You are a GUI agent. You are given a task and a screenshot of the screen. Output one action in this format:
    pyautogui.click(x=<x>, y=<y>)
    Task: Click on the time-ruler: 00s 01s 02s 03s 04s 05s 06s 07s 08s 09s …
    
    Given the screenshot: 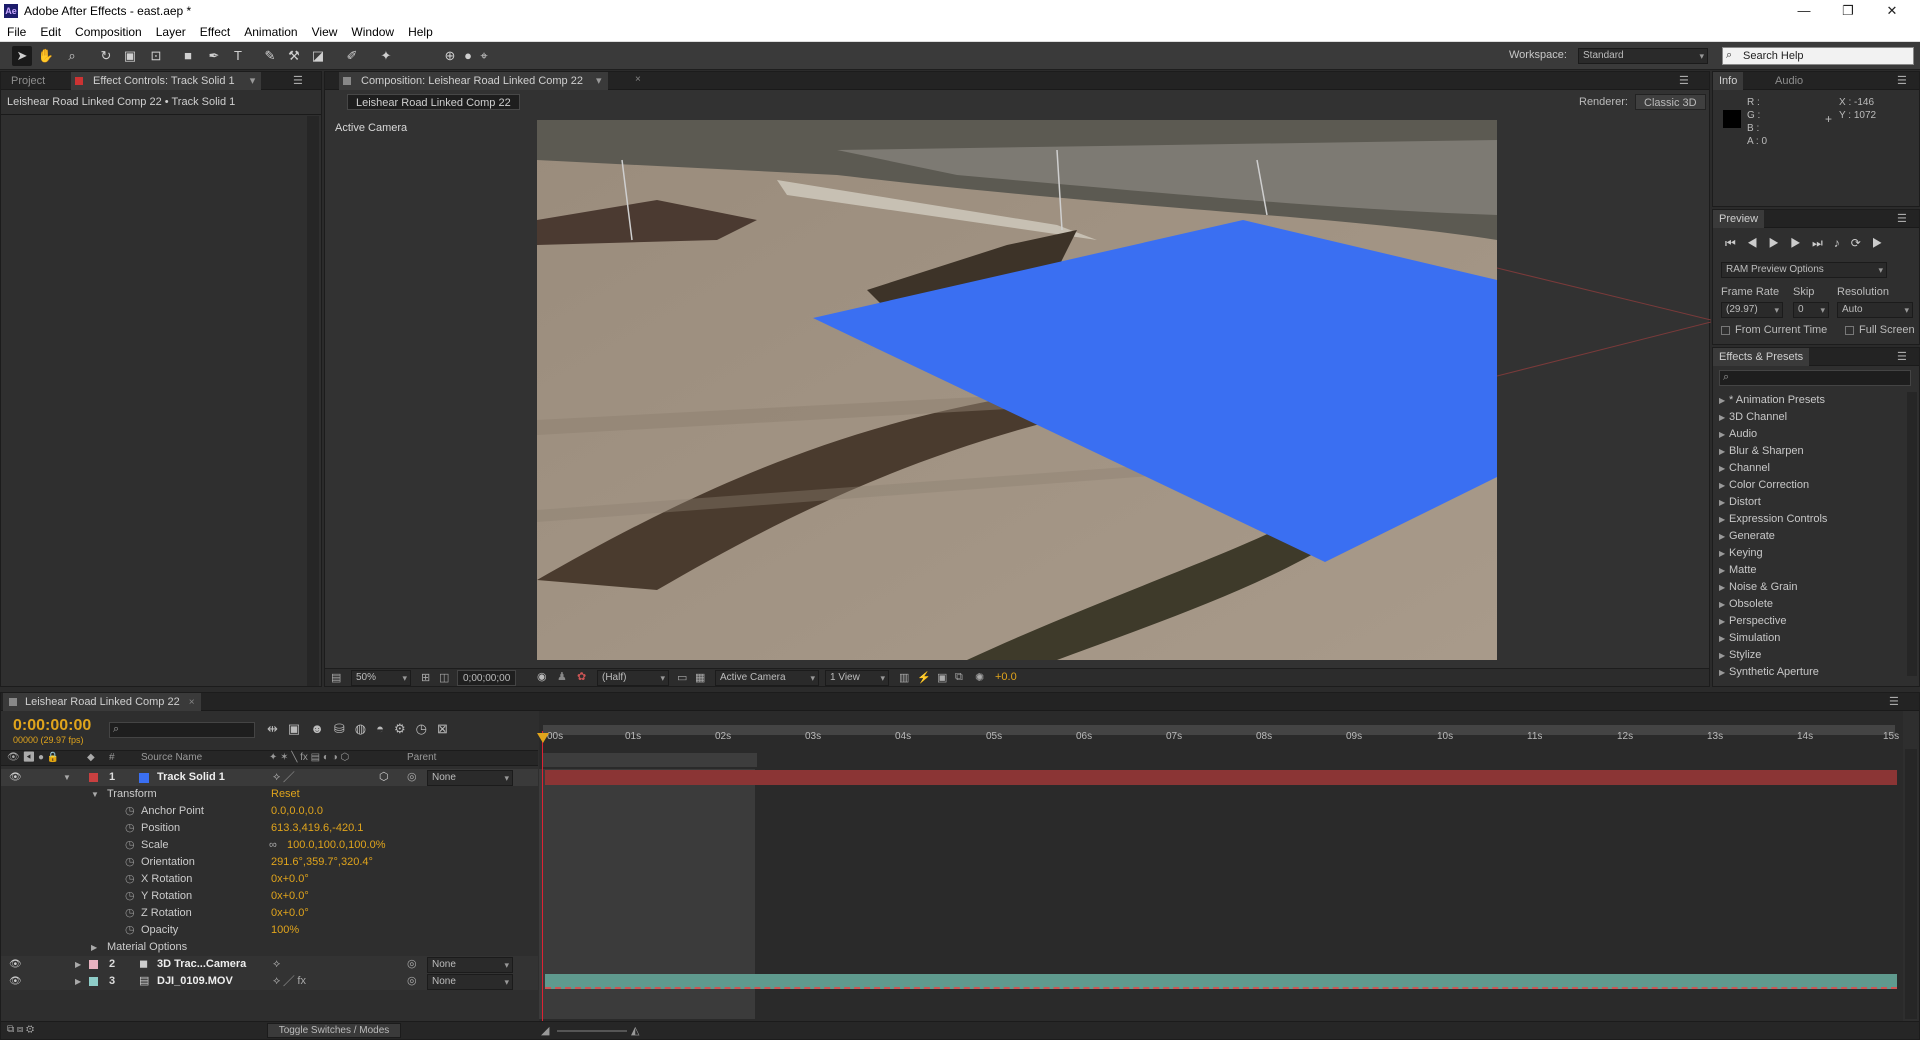 What is the action you would take?
    pyautogui.click(x=1223, y=738)
    